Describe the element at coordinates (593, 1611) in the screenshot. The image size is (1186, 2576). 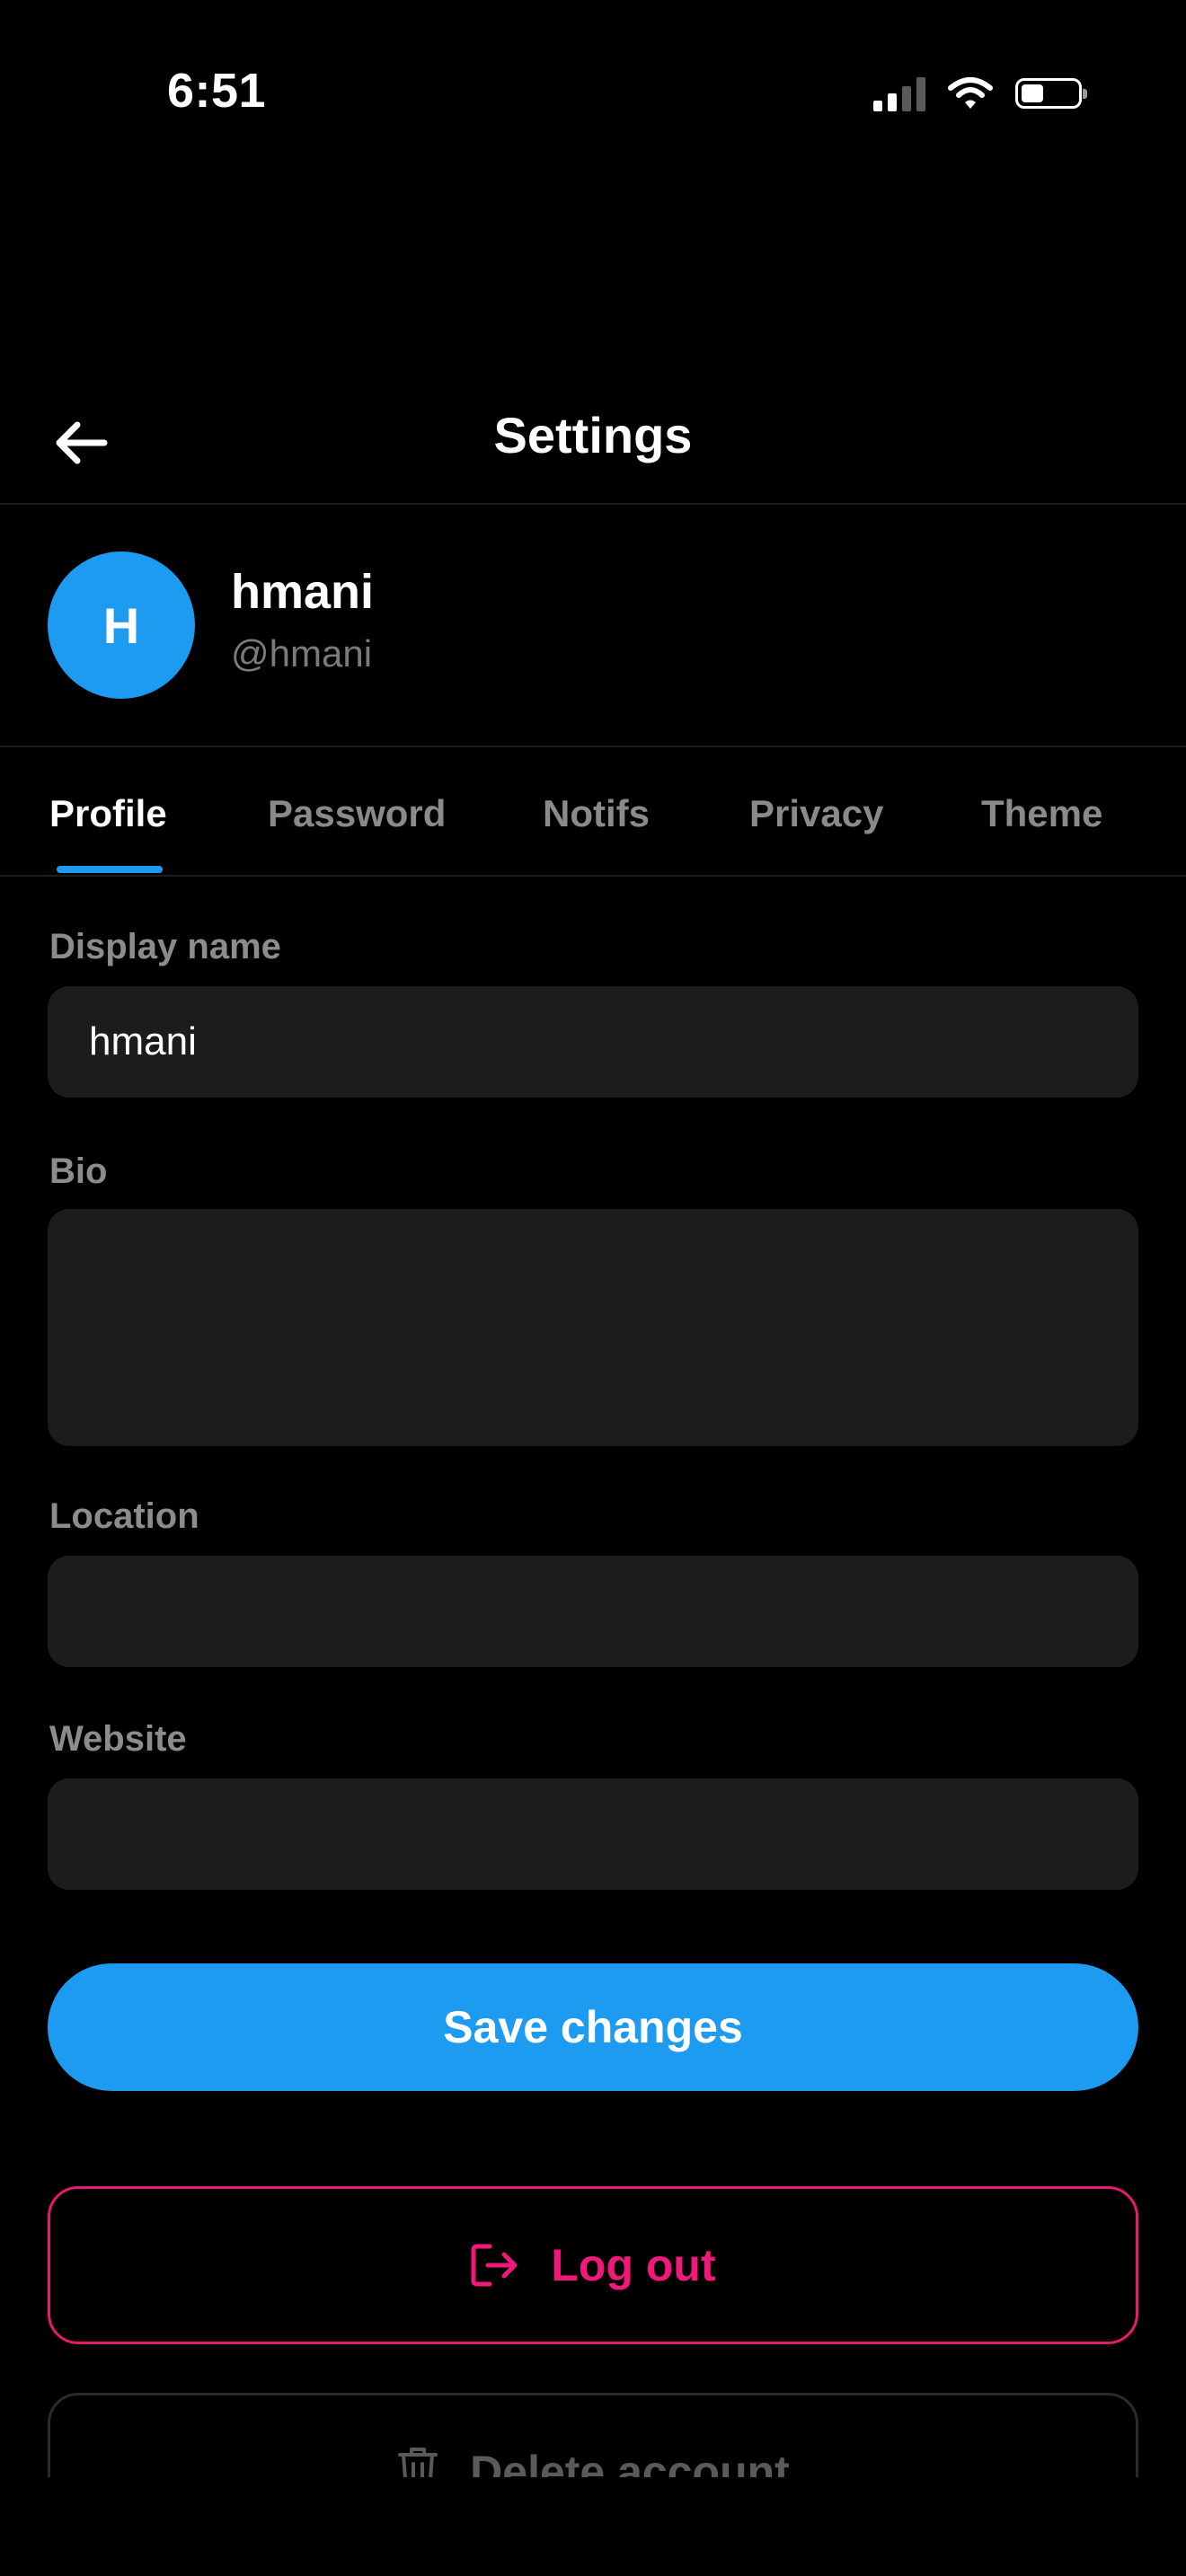
I see `location-field` at that location.